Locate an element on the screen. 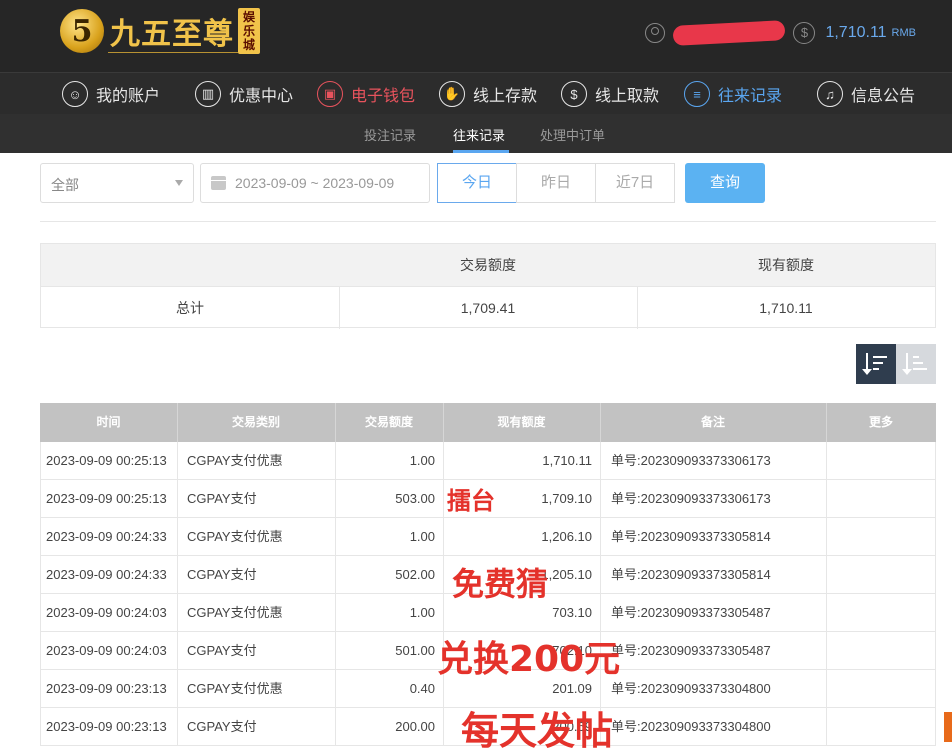 Image resolution: width=952 pixels, height=755 pixels. user-info: $ 1,710.11 RMB is located at coordinates (780, 33).